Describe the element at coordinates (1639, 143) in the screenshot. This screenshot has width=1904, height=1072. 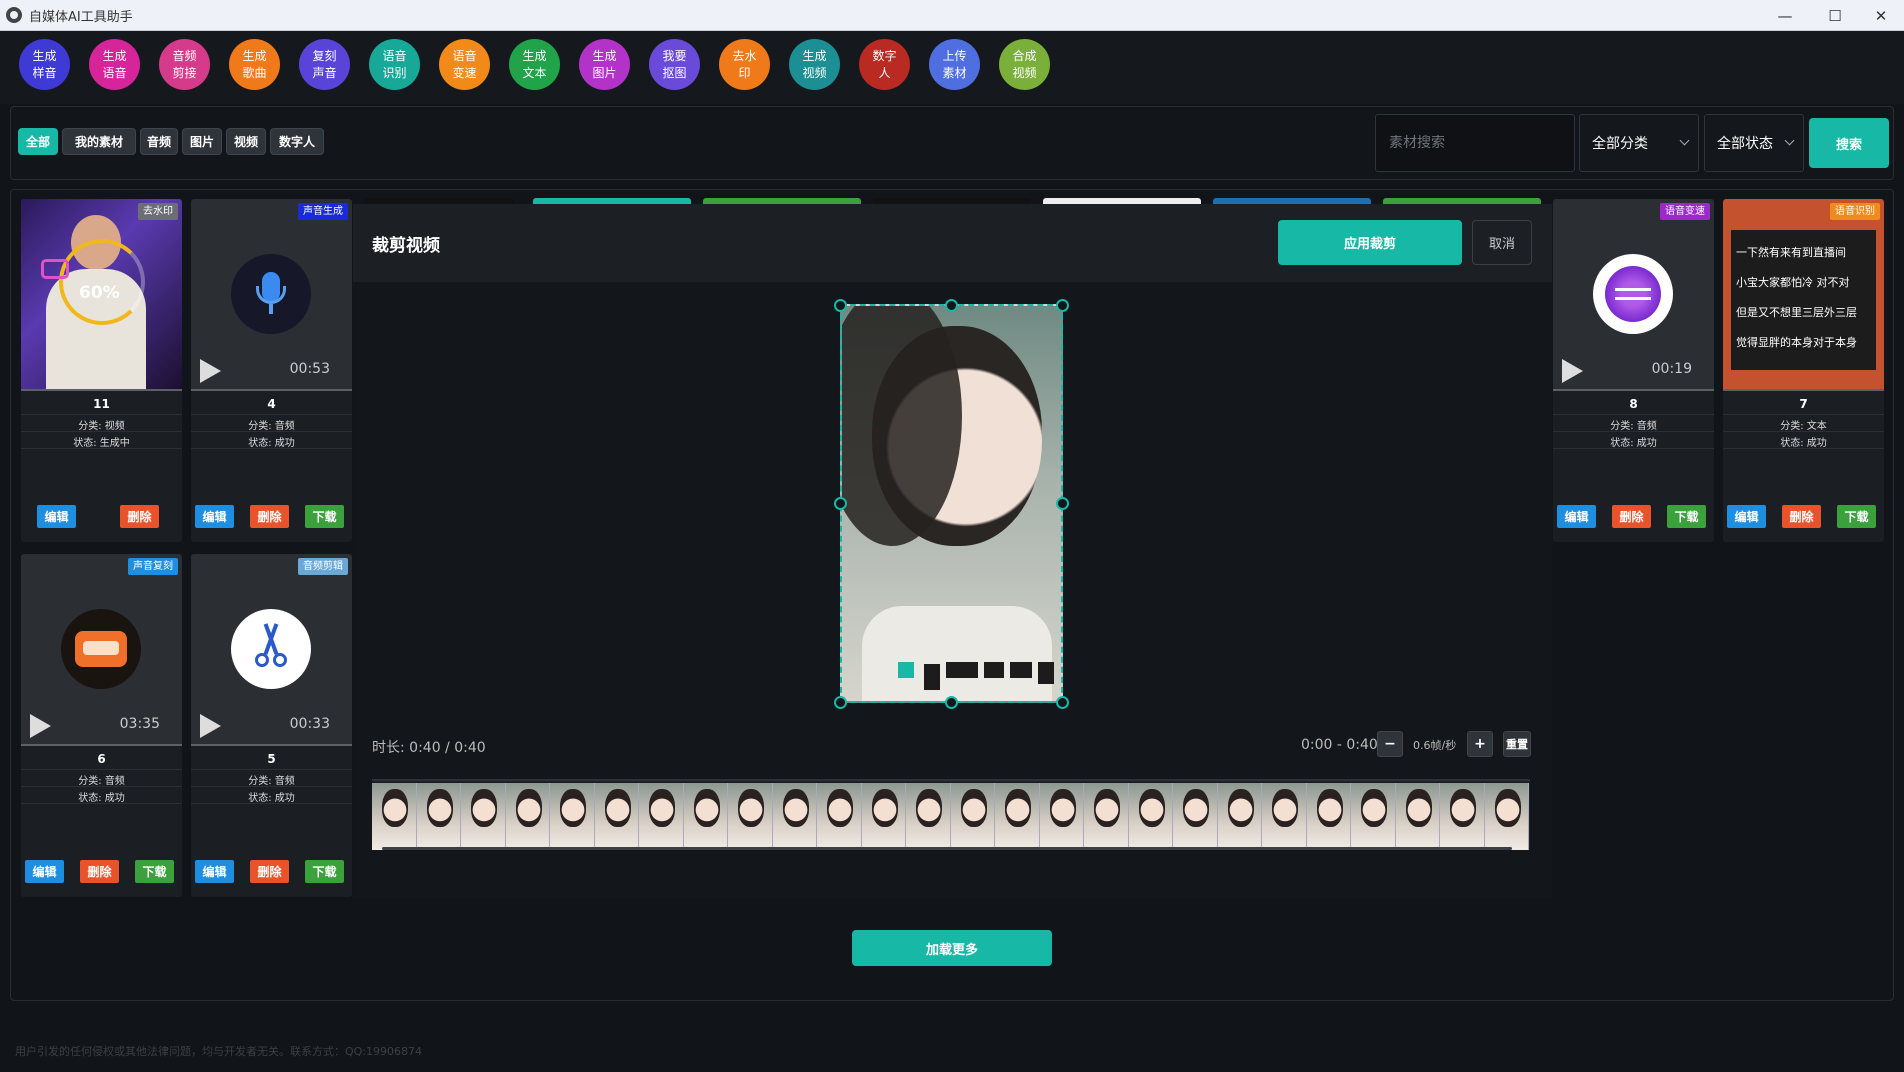
I see `category-select: 全部分类` at that location.